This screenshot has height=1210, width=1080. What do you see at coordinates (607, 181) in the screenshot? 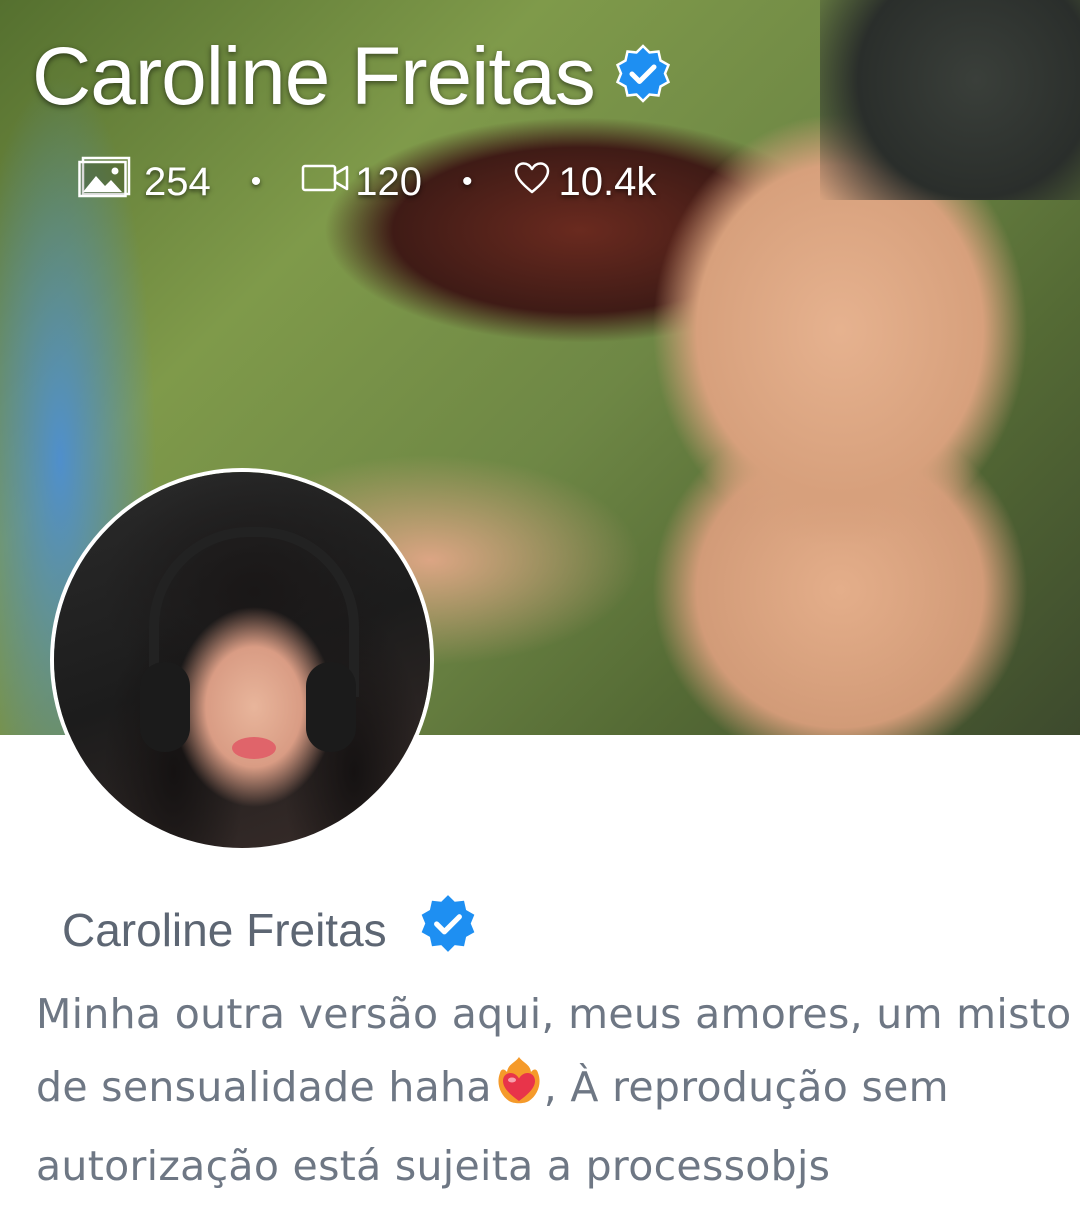
I see `likes-count: 10.4k` at bounding box center [607, 181].